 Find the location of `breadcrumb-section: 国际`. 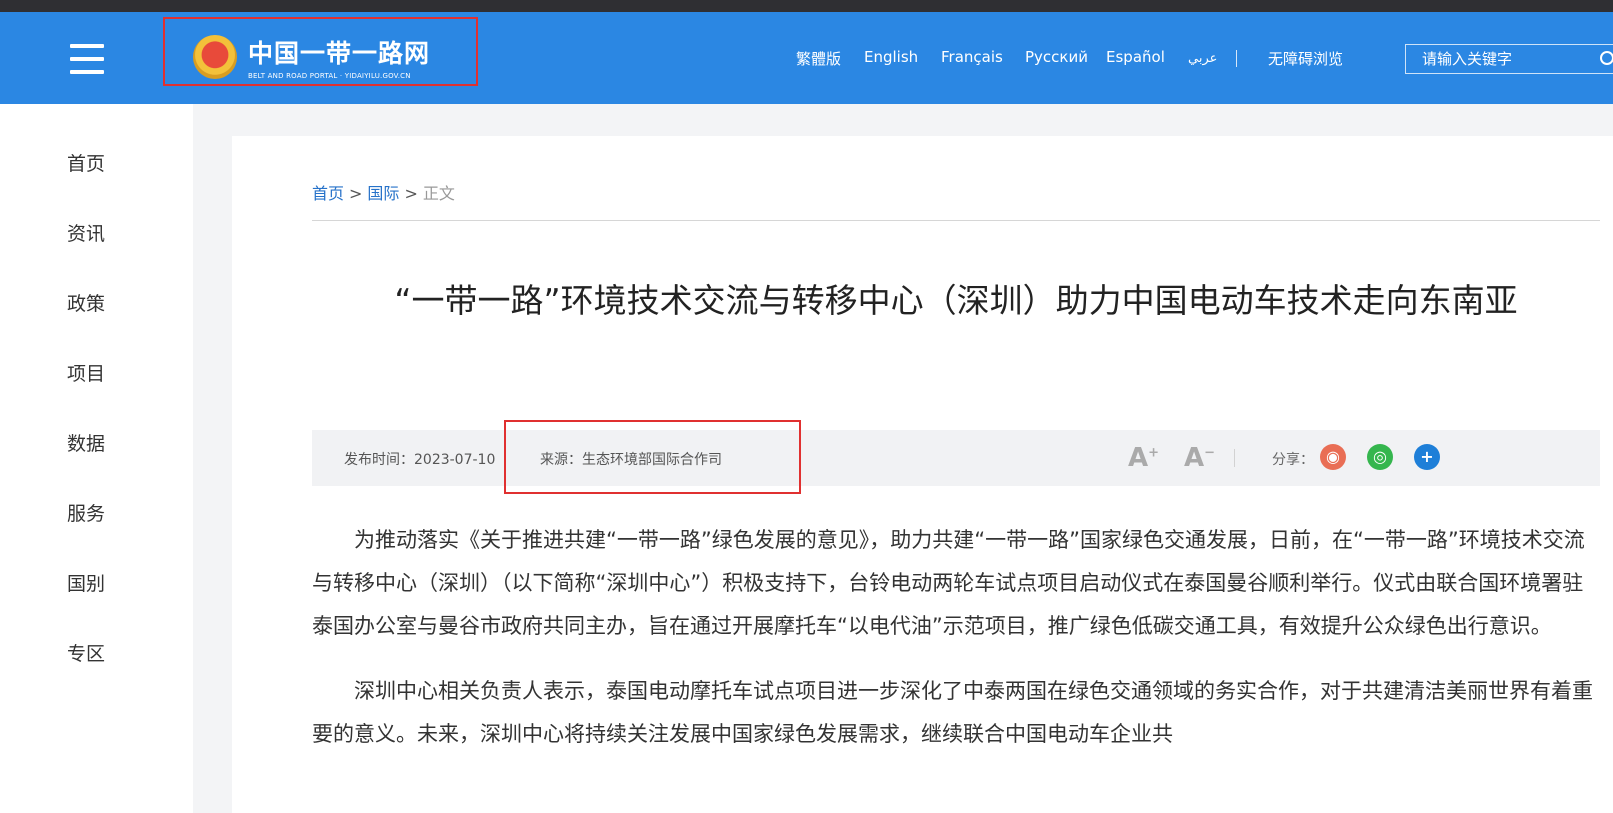

breadcrumb-section: 国际 is located at coordinates (383, 193).